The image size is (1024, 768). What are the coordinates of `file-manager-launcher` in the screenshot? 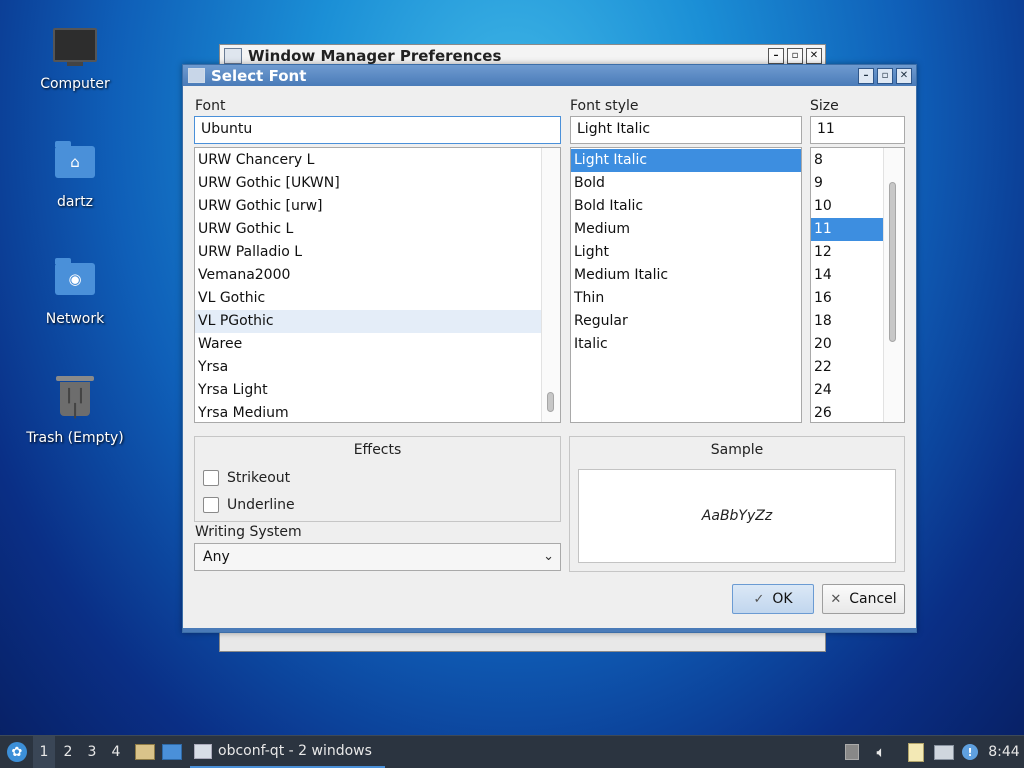 It's located at (145, 752).